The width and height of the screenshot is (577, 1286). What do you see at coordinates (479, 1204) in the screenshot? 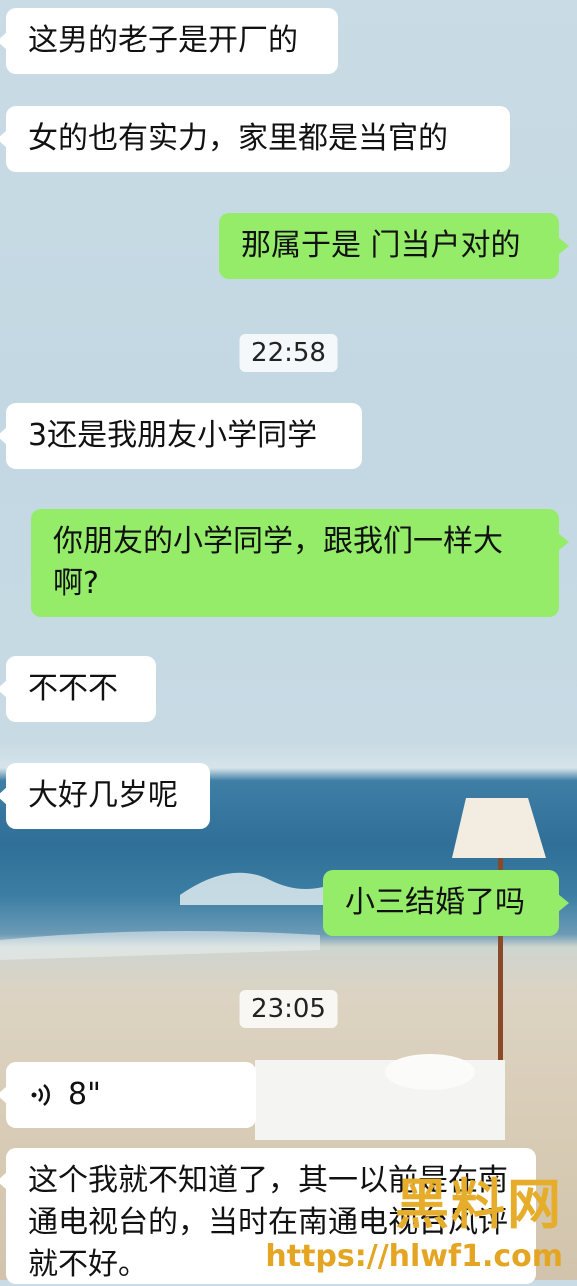
I see `watermark-logo: 黑料网` at bounding box center [479, 1204].